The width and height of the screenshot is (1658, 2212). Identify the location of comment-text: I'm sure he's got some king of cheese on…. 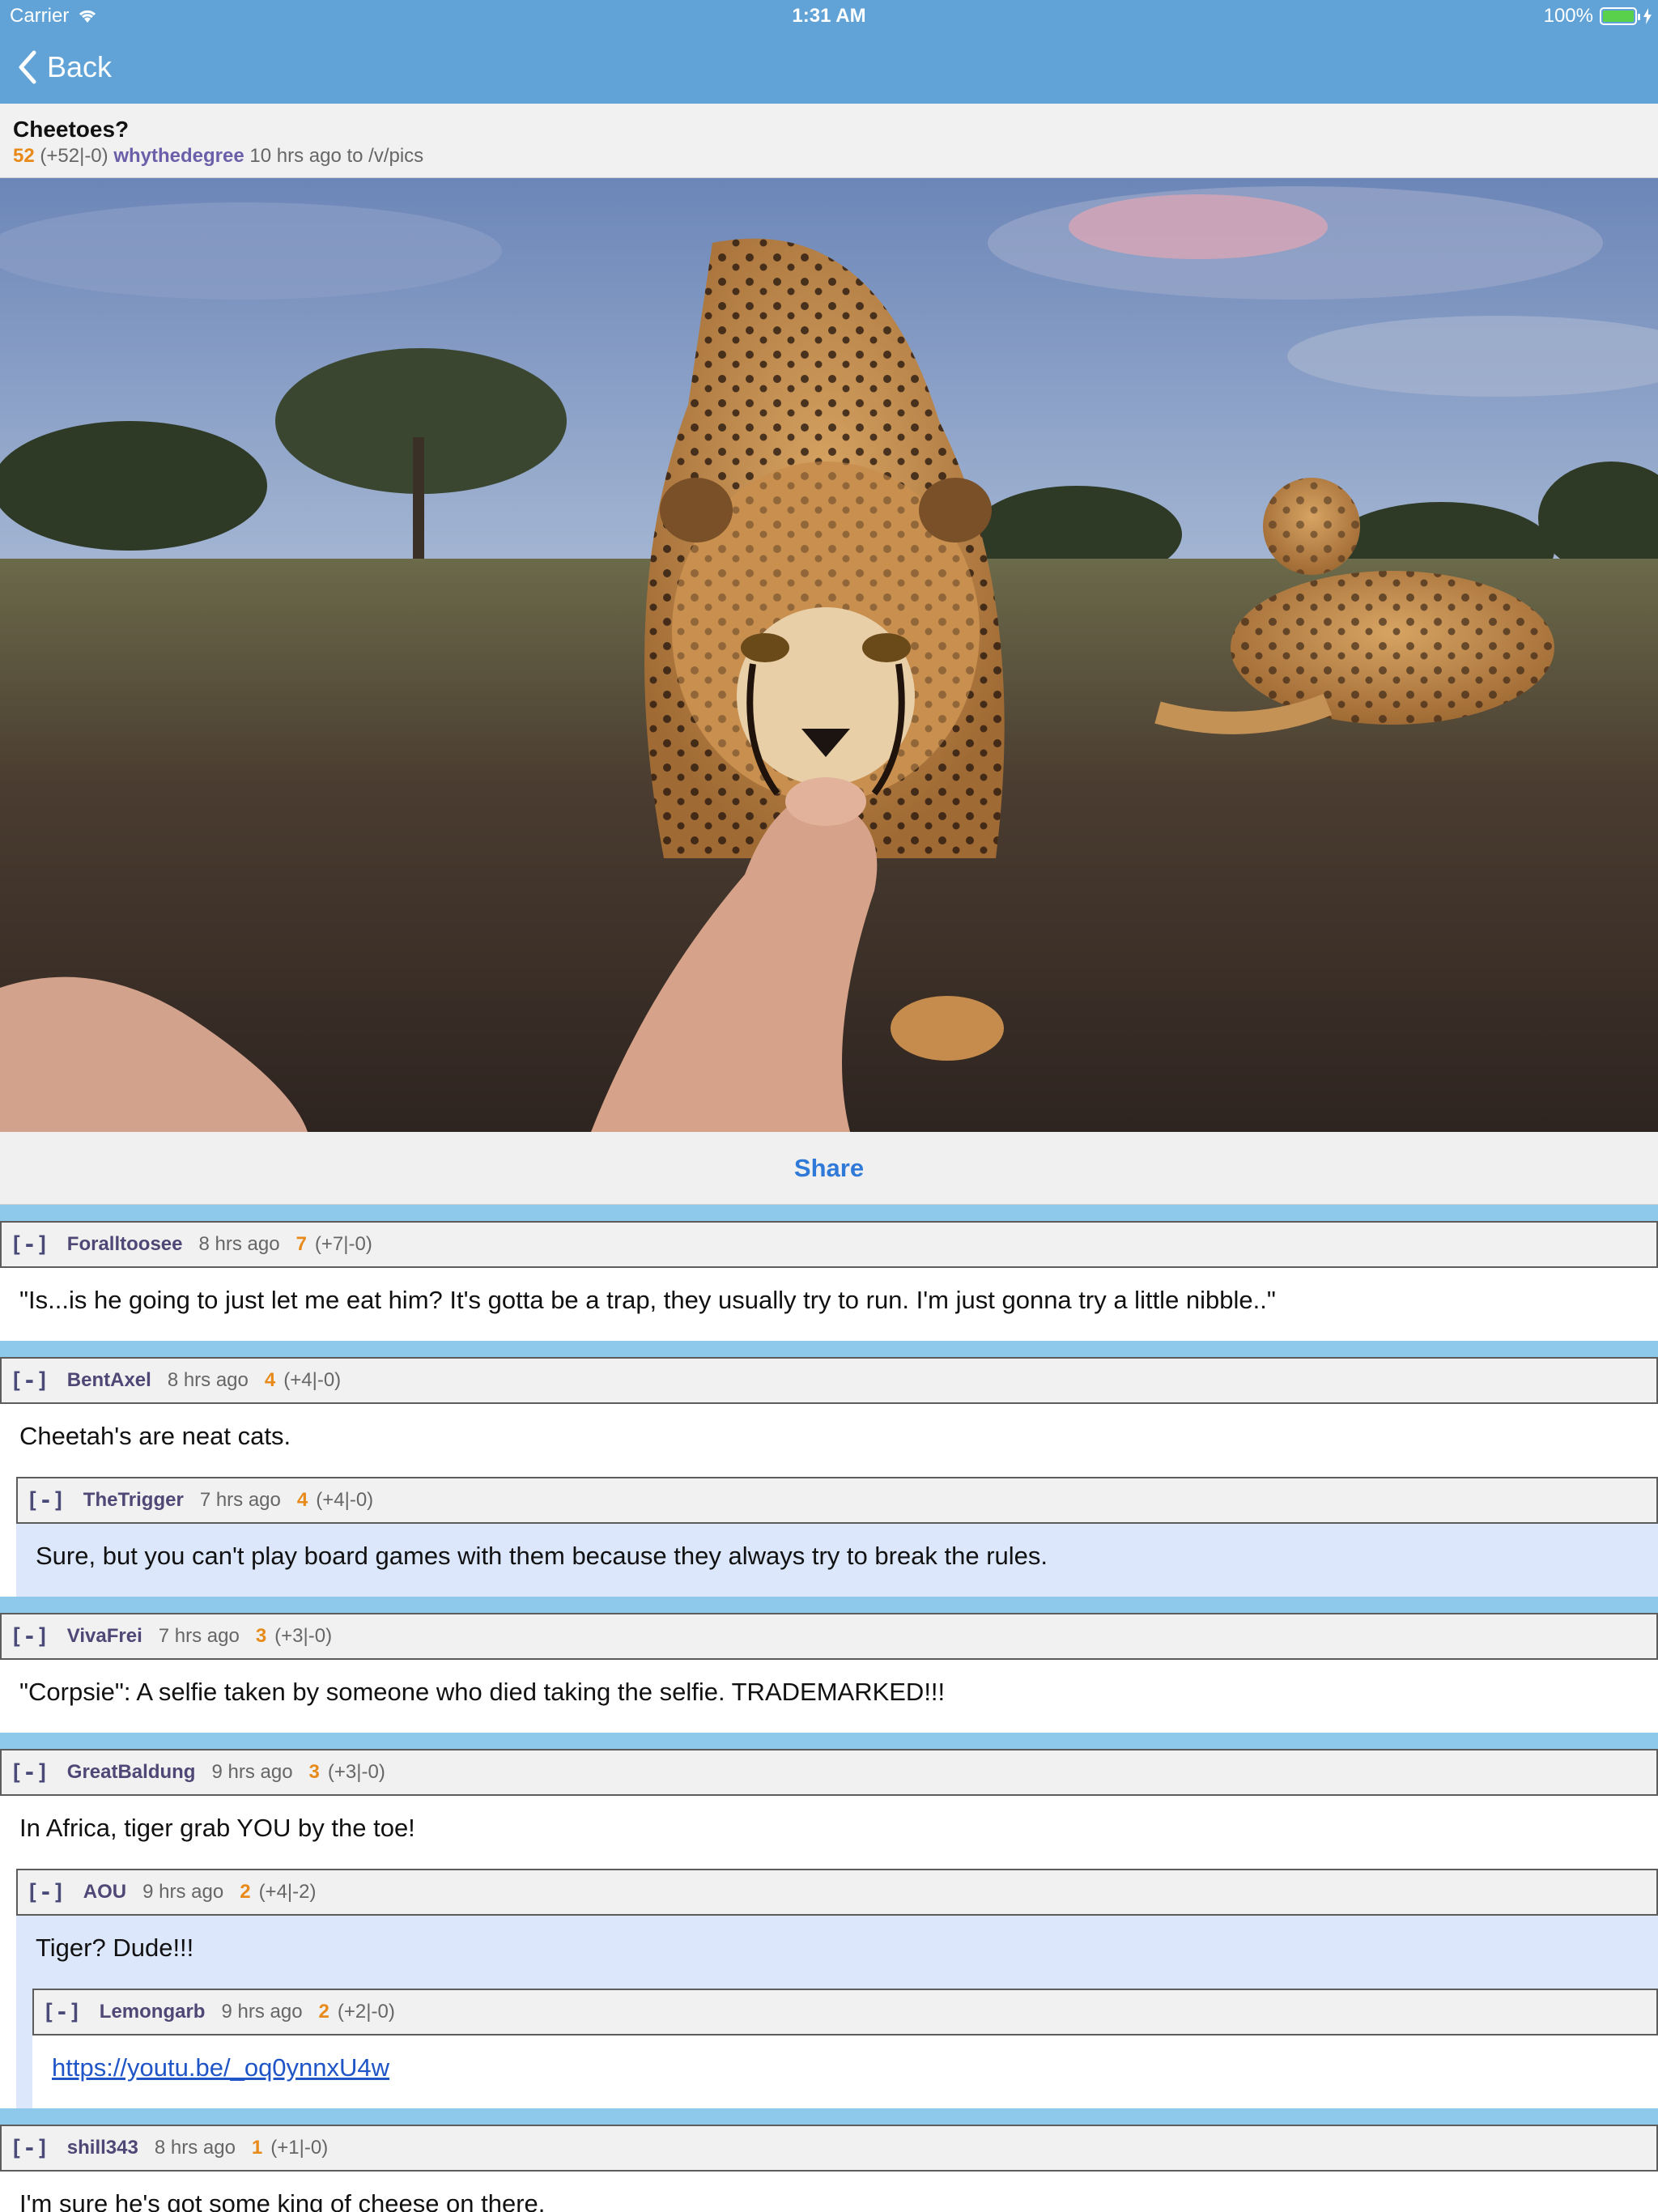
(282, 2200).